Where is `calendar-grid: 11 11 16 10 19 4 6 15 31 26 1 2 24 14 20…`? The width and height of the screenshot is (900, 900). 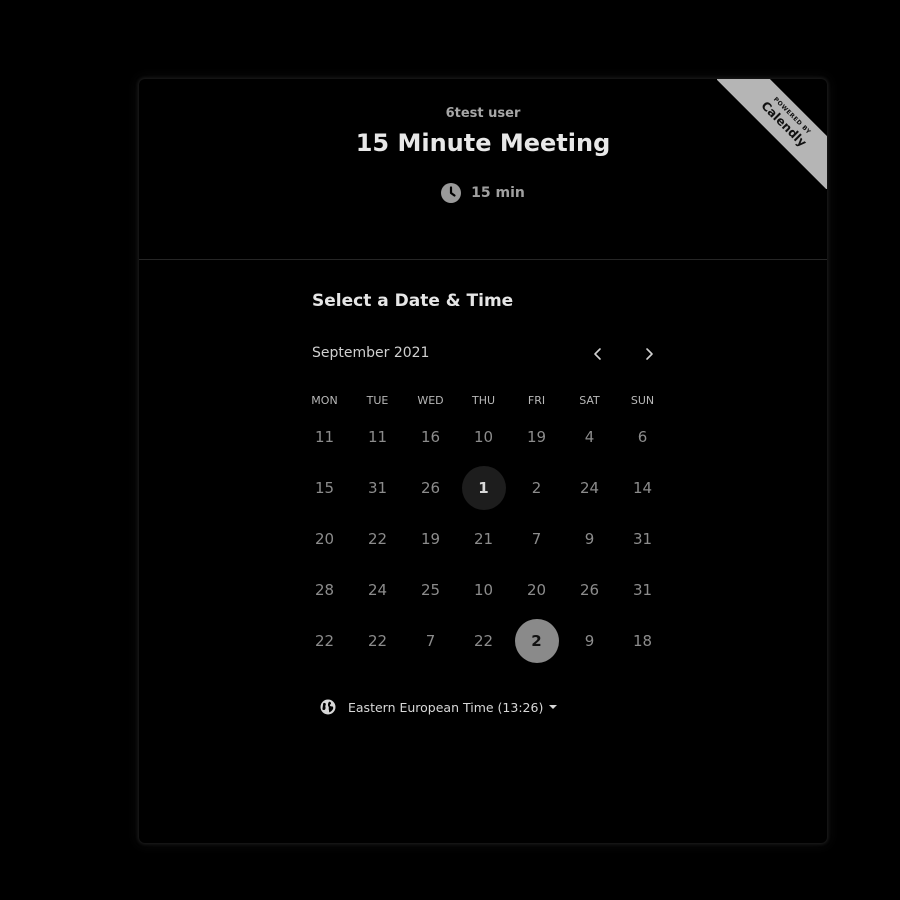
calendar-grid: 11 11 16 10 19 4 6 15 31 26 1 2 24 14 20… is located at coordinates (484, 538).